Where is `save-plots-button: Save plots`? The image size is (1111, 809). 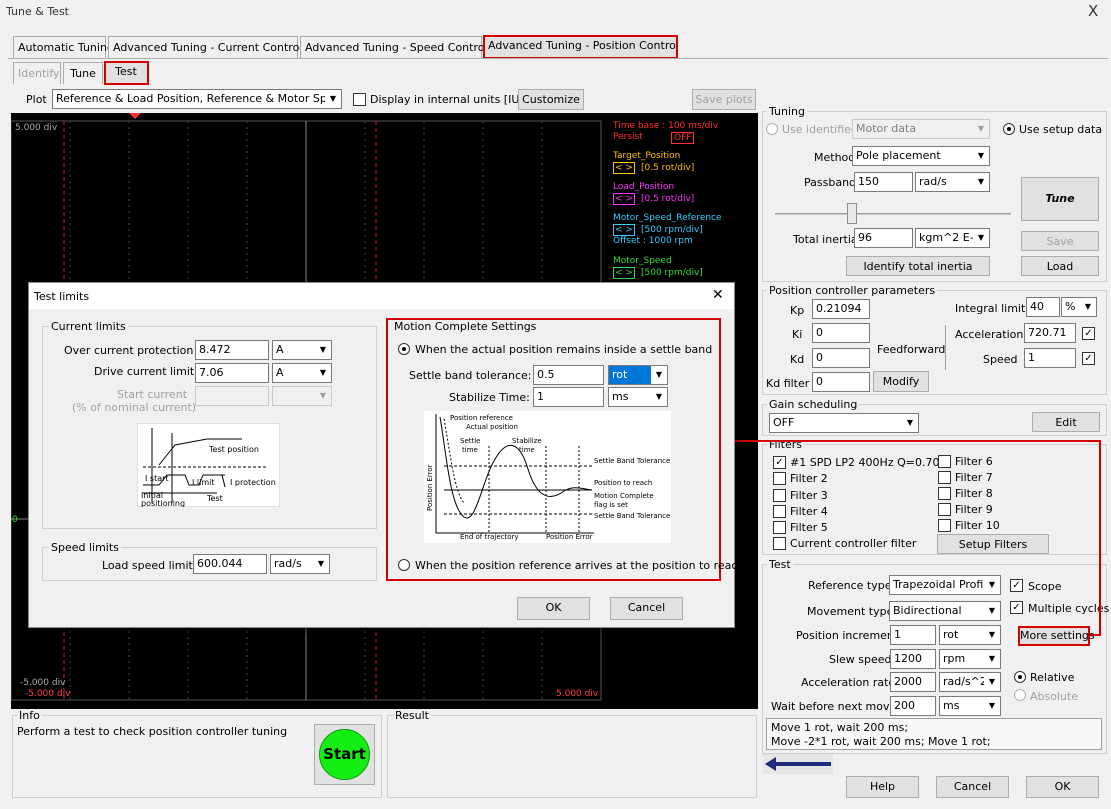
save-plots-button: Save plots is located at coordinates (724, 99).